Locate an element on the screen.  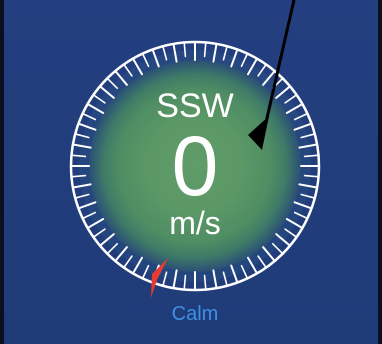
wind-speed: 0 is located at coordinates (195, 166).